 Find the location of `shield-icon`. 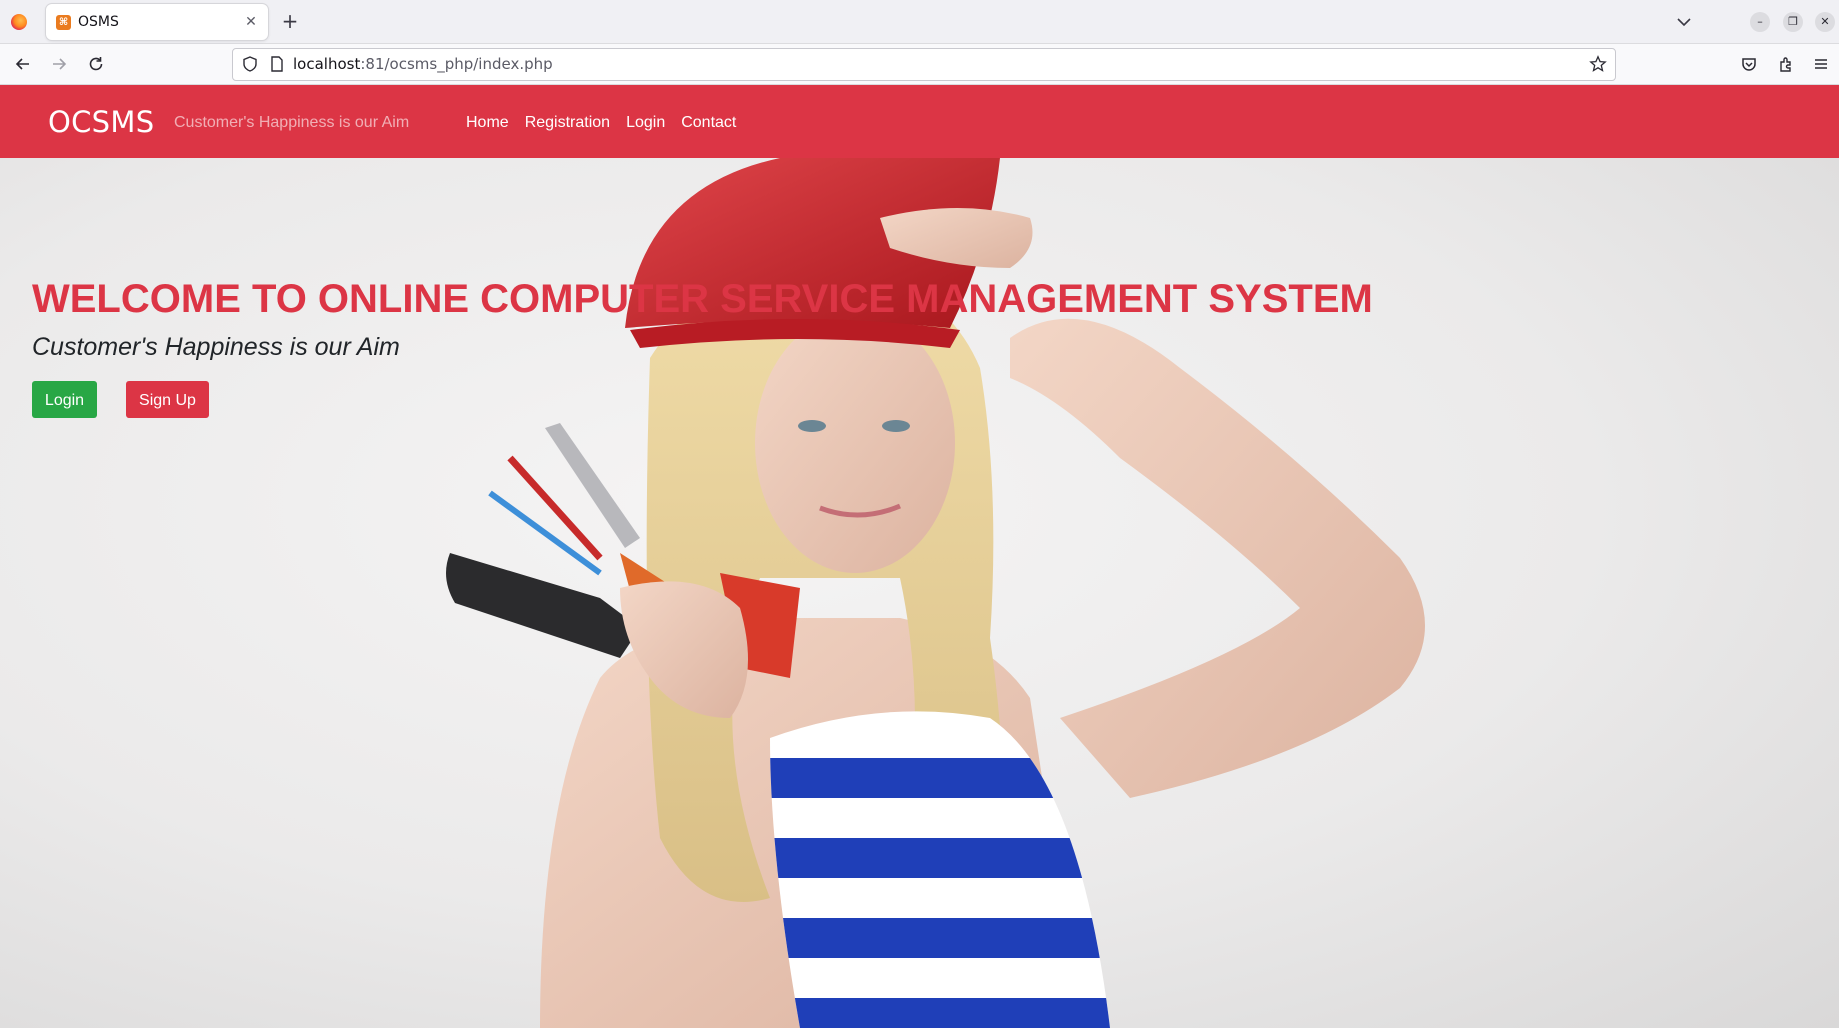

shield-icon is located at coordinates (250, 64).